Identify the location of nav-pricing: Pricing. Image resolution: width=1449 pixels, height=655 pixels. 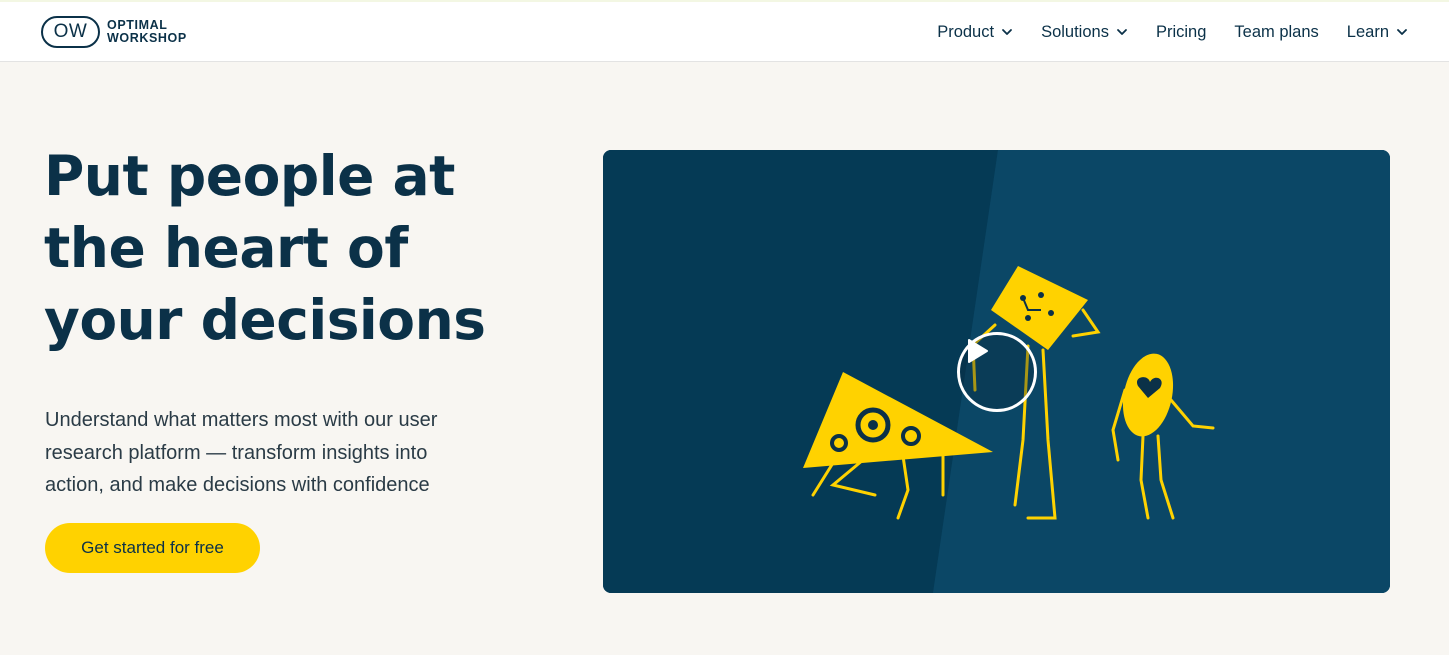
(1181, 32).